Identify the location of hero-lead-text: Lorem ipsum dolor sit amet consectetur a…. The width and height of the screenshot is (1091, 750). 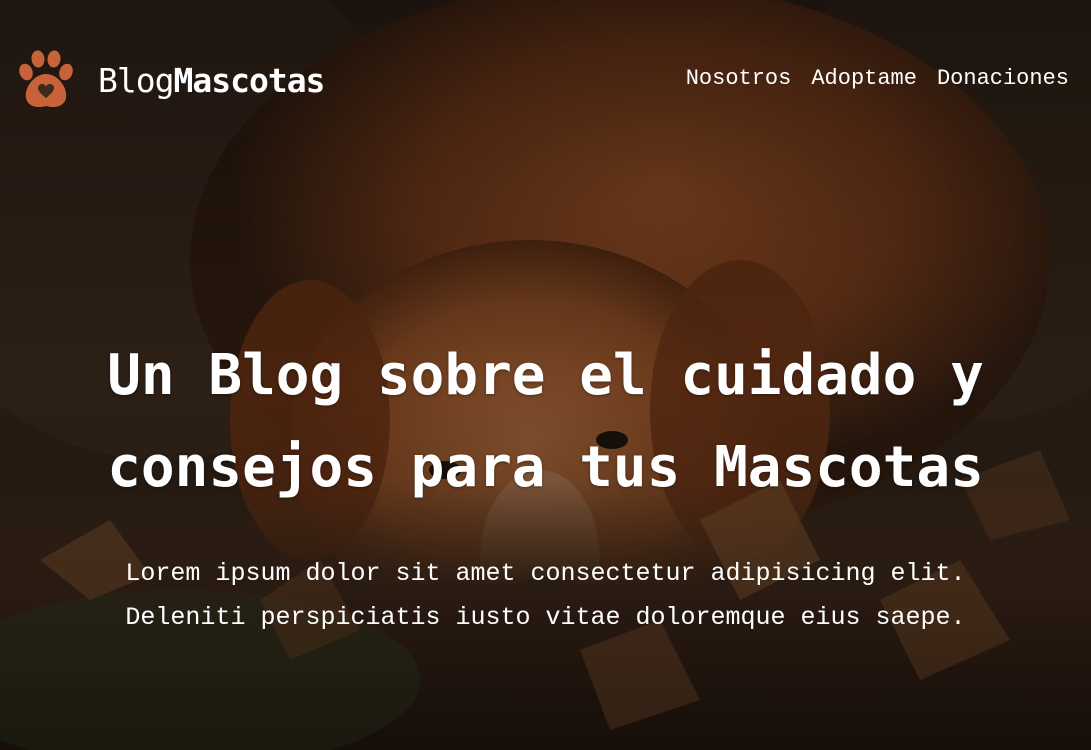
(545, 596).